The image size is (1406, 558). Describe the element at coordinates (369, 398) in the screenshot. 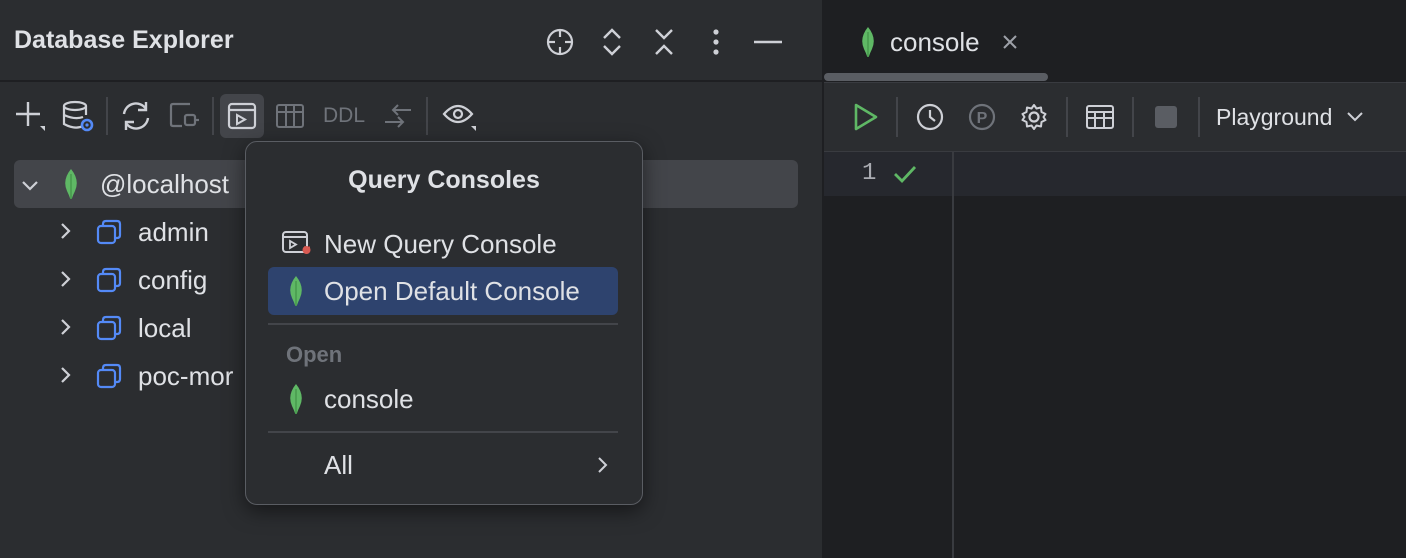

I see `item-label: console` at that location.